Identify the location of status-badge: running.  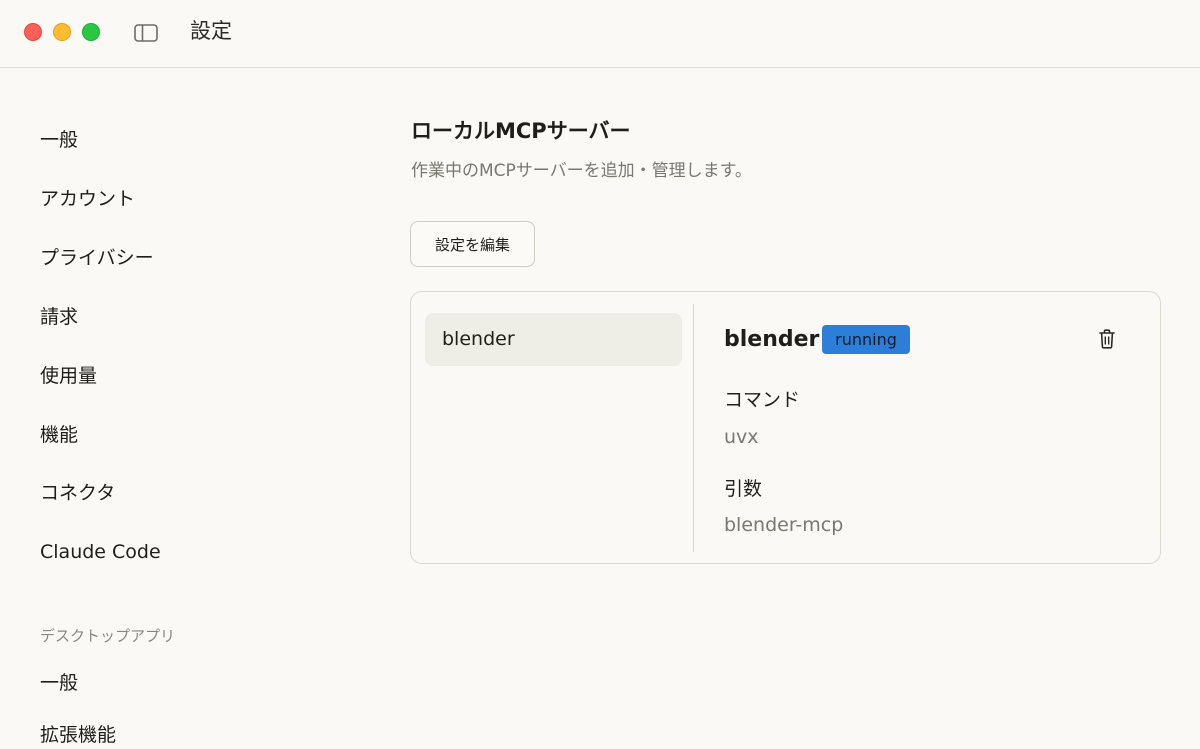
(866, 339).